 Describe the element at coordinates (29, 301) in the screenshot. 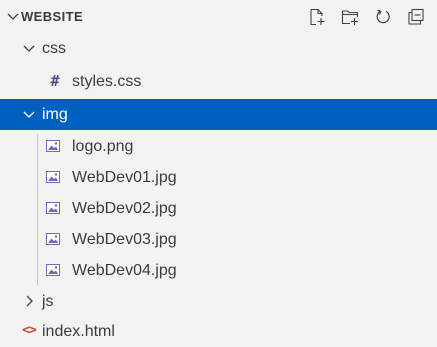

I see `chevron-right-icon` at that location.